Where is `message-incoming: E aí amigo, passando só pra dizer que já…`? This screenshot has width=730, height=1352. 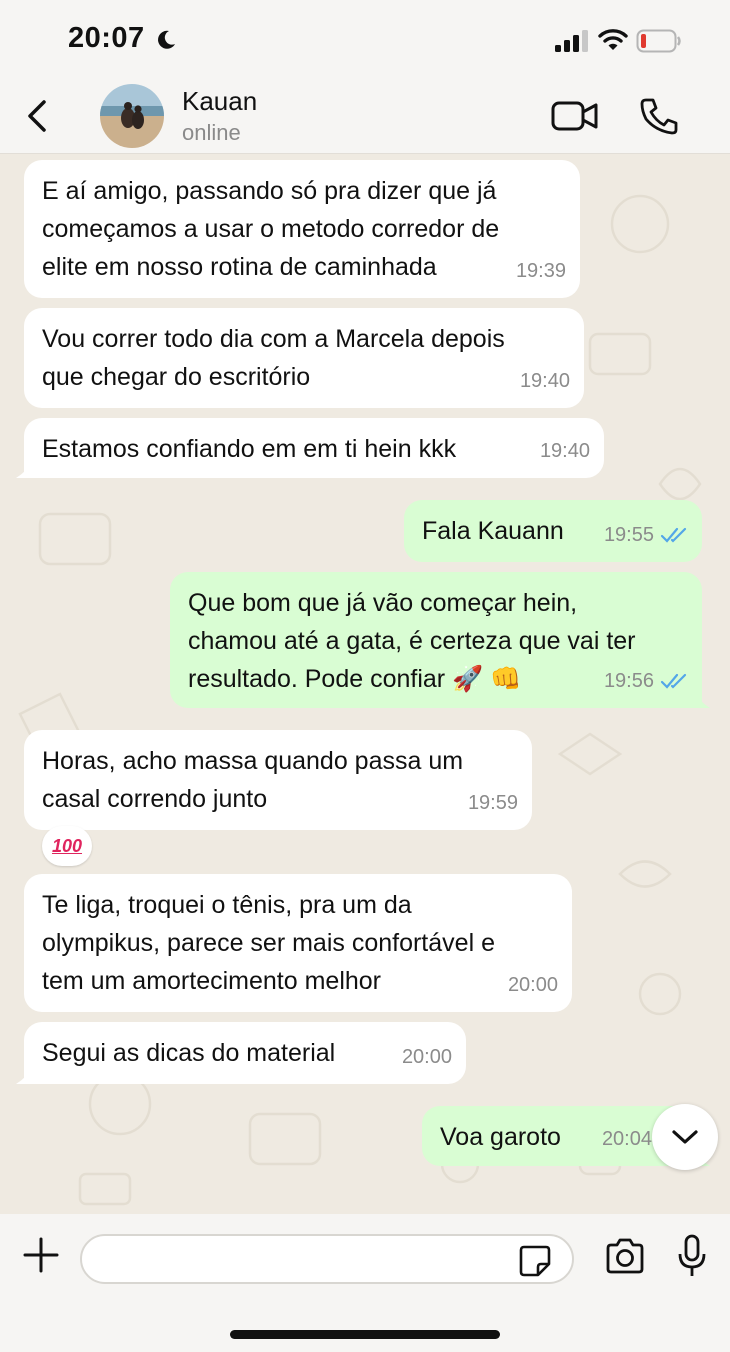 message-incoming: E aí amigo, passando só pra dizer que já… is located at coordinates (302, 229).